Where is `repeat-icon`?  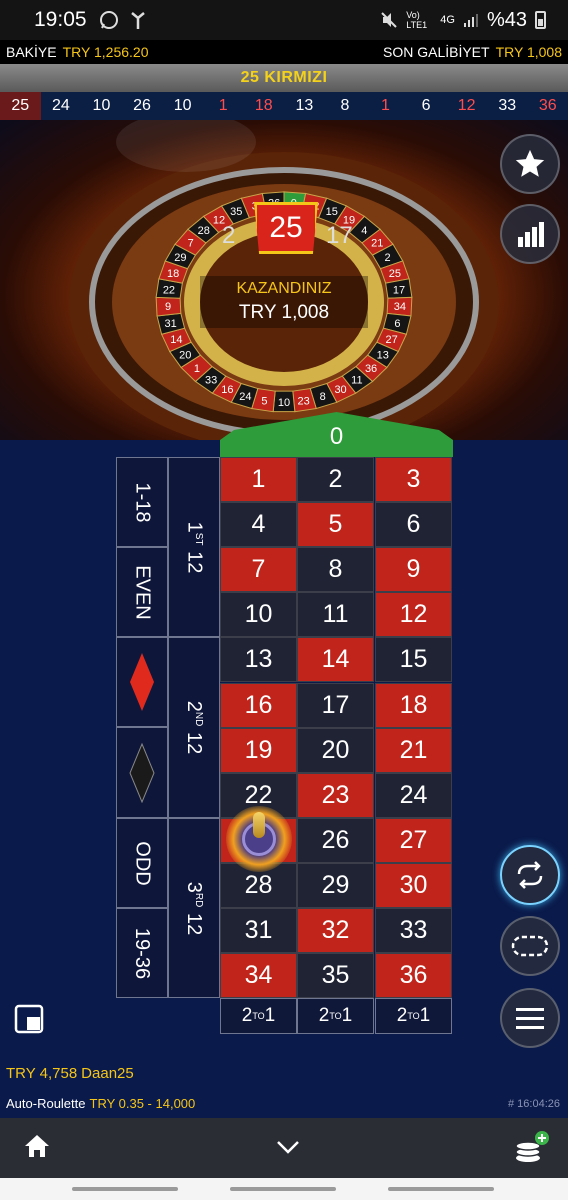
repeat-icon is located at coordinates (530, 875).